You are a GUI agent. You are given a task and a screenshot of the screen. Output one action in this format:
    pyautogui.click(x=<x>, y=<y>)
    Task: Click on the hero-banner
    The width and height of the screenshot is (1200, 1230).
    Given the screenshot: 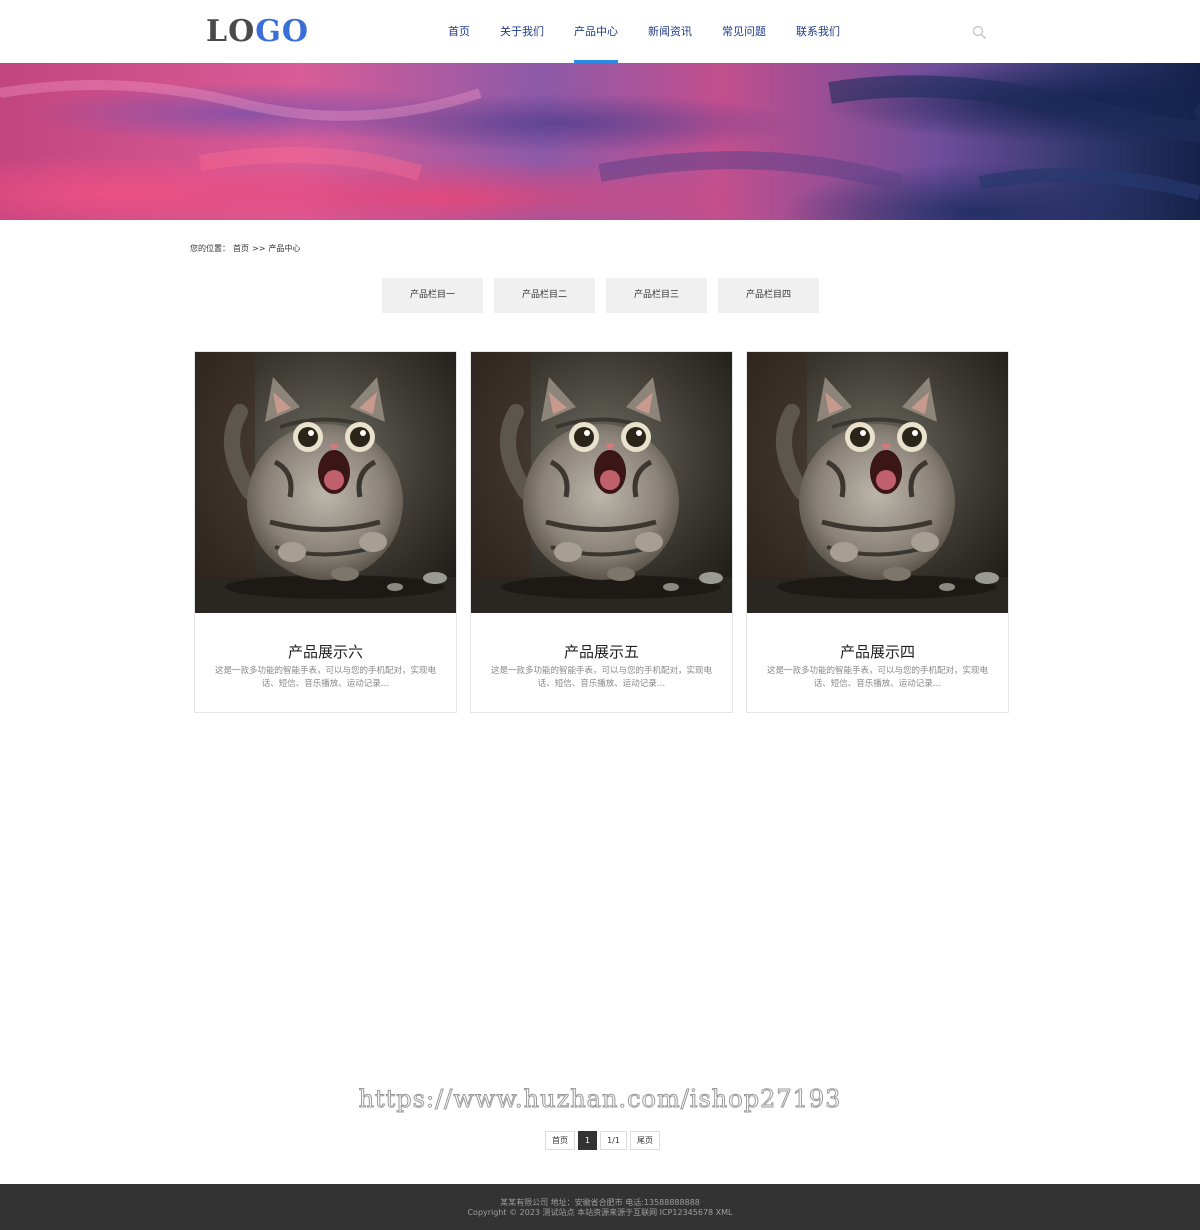 What is the action you would take?
    pyautogui.click(x=600, y=141)
    